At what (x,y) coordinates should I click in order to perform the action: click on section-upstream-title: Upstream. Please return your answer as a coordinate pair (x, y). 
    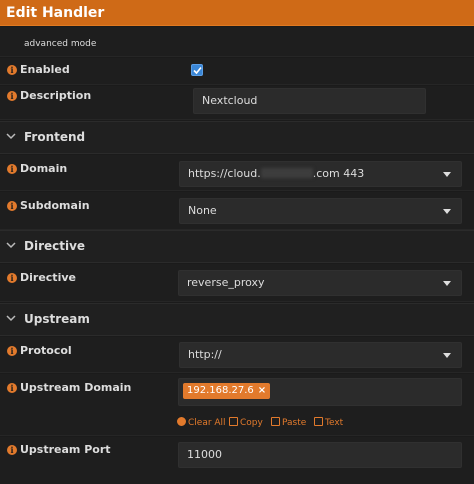
    Looking at the image, I should click on (57, 319).